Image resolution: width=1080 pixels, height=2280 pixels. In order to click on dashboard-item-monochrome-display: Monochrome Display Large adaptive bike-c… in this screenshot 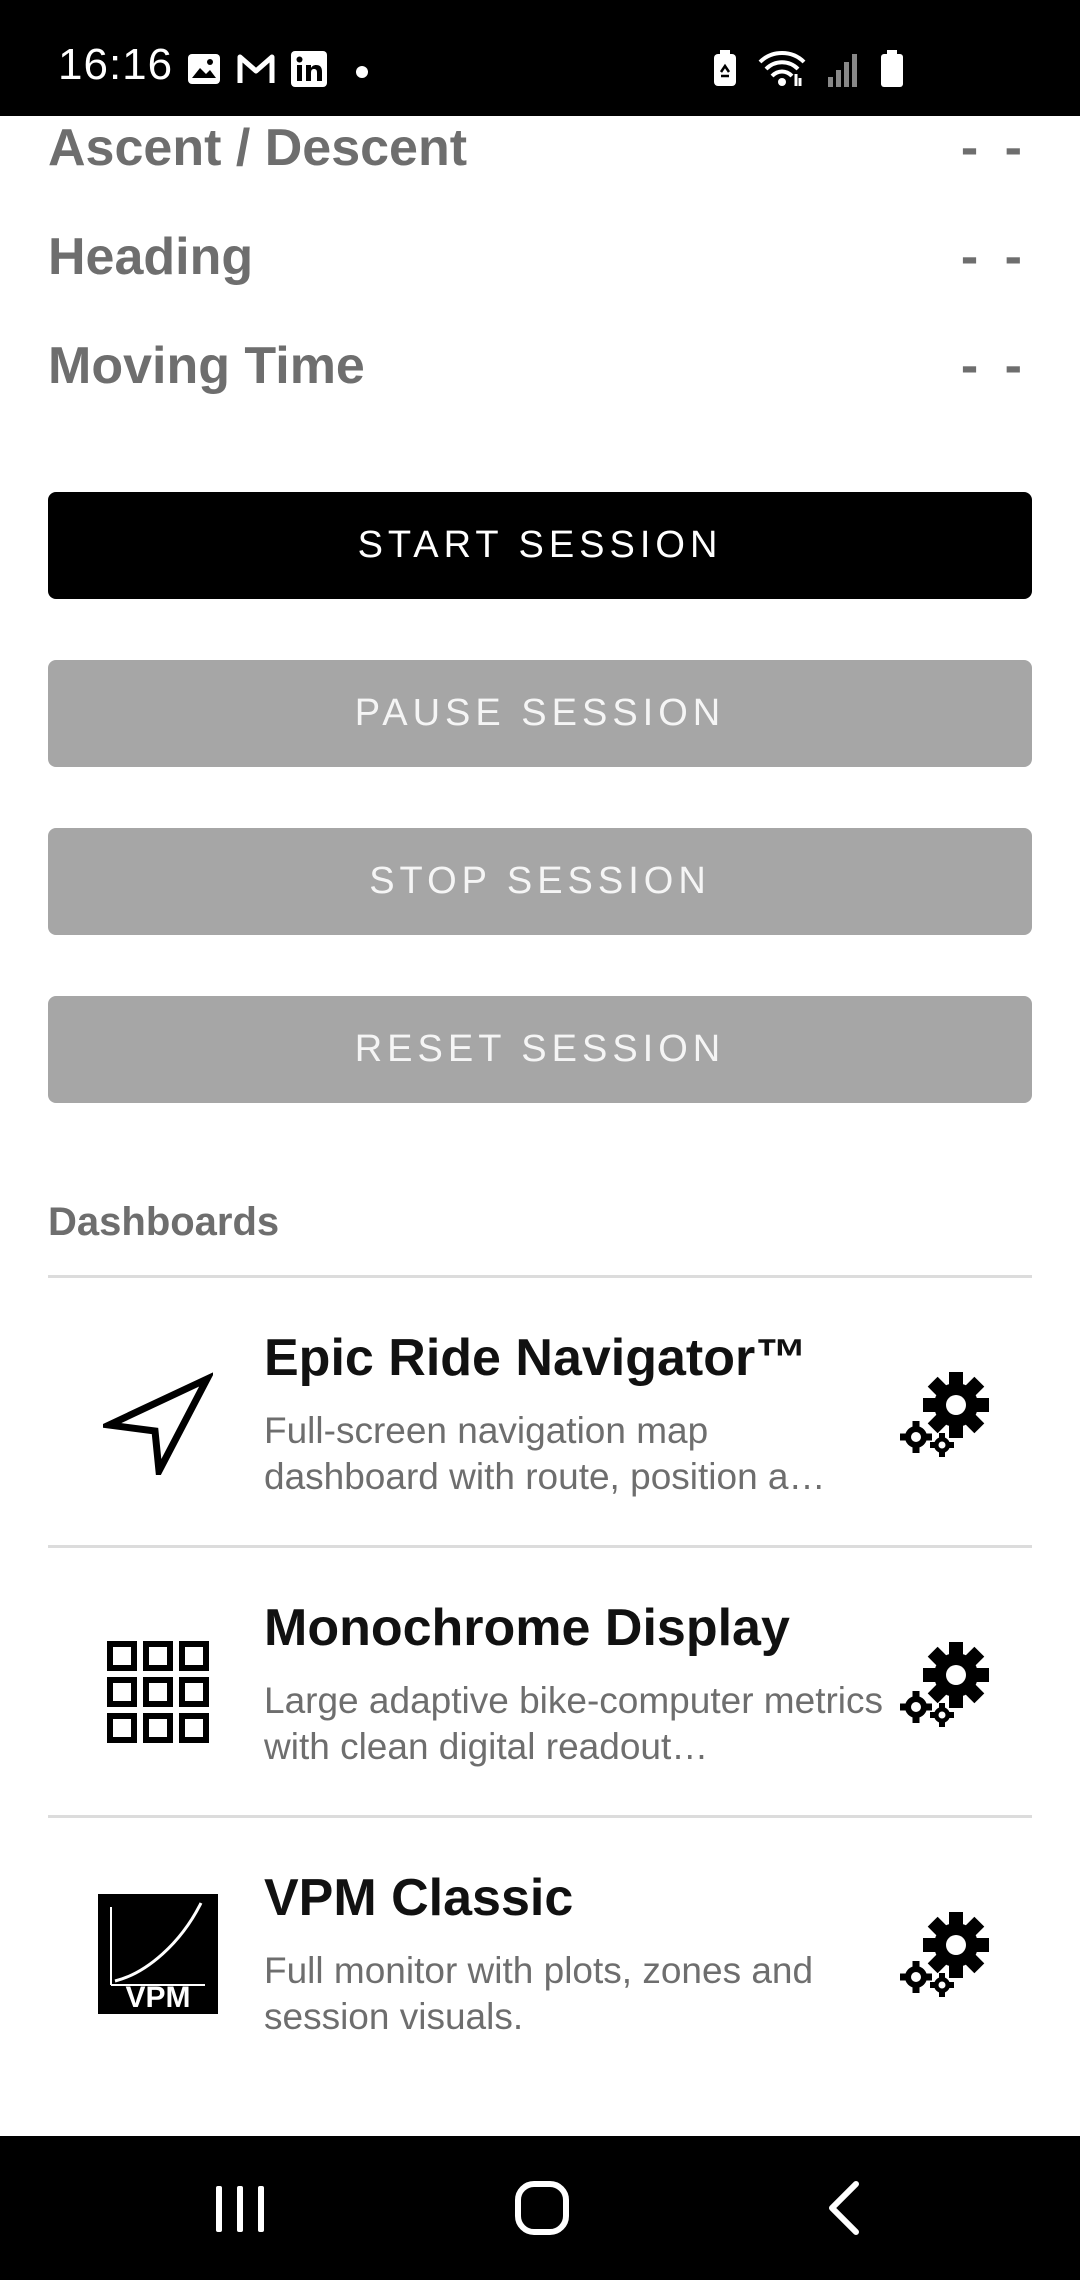, I will do `click(540, 1682)`.